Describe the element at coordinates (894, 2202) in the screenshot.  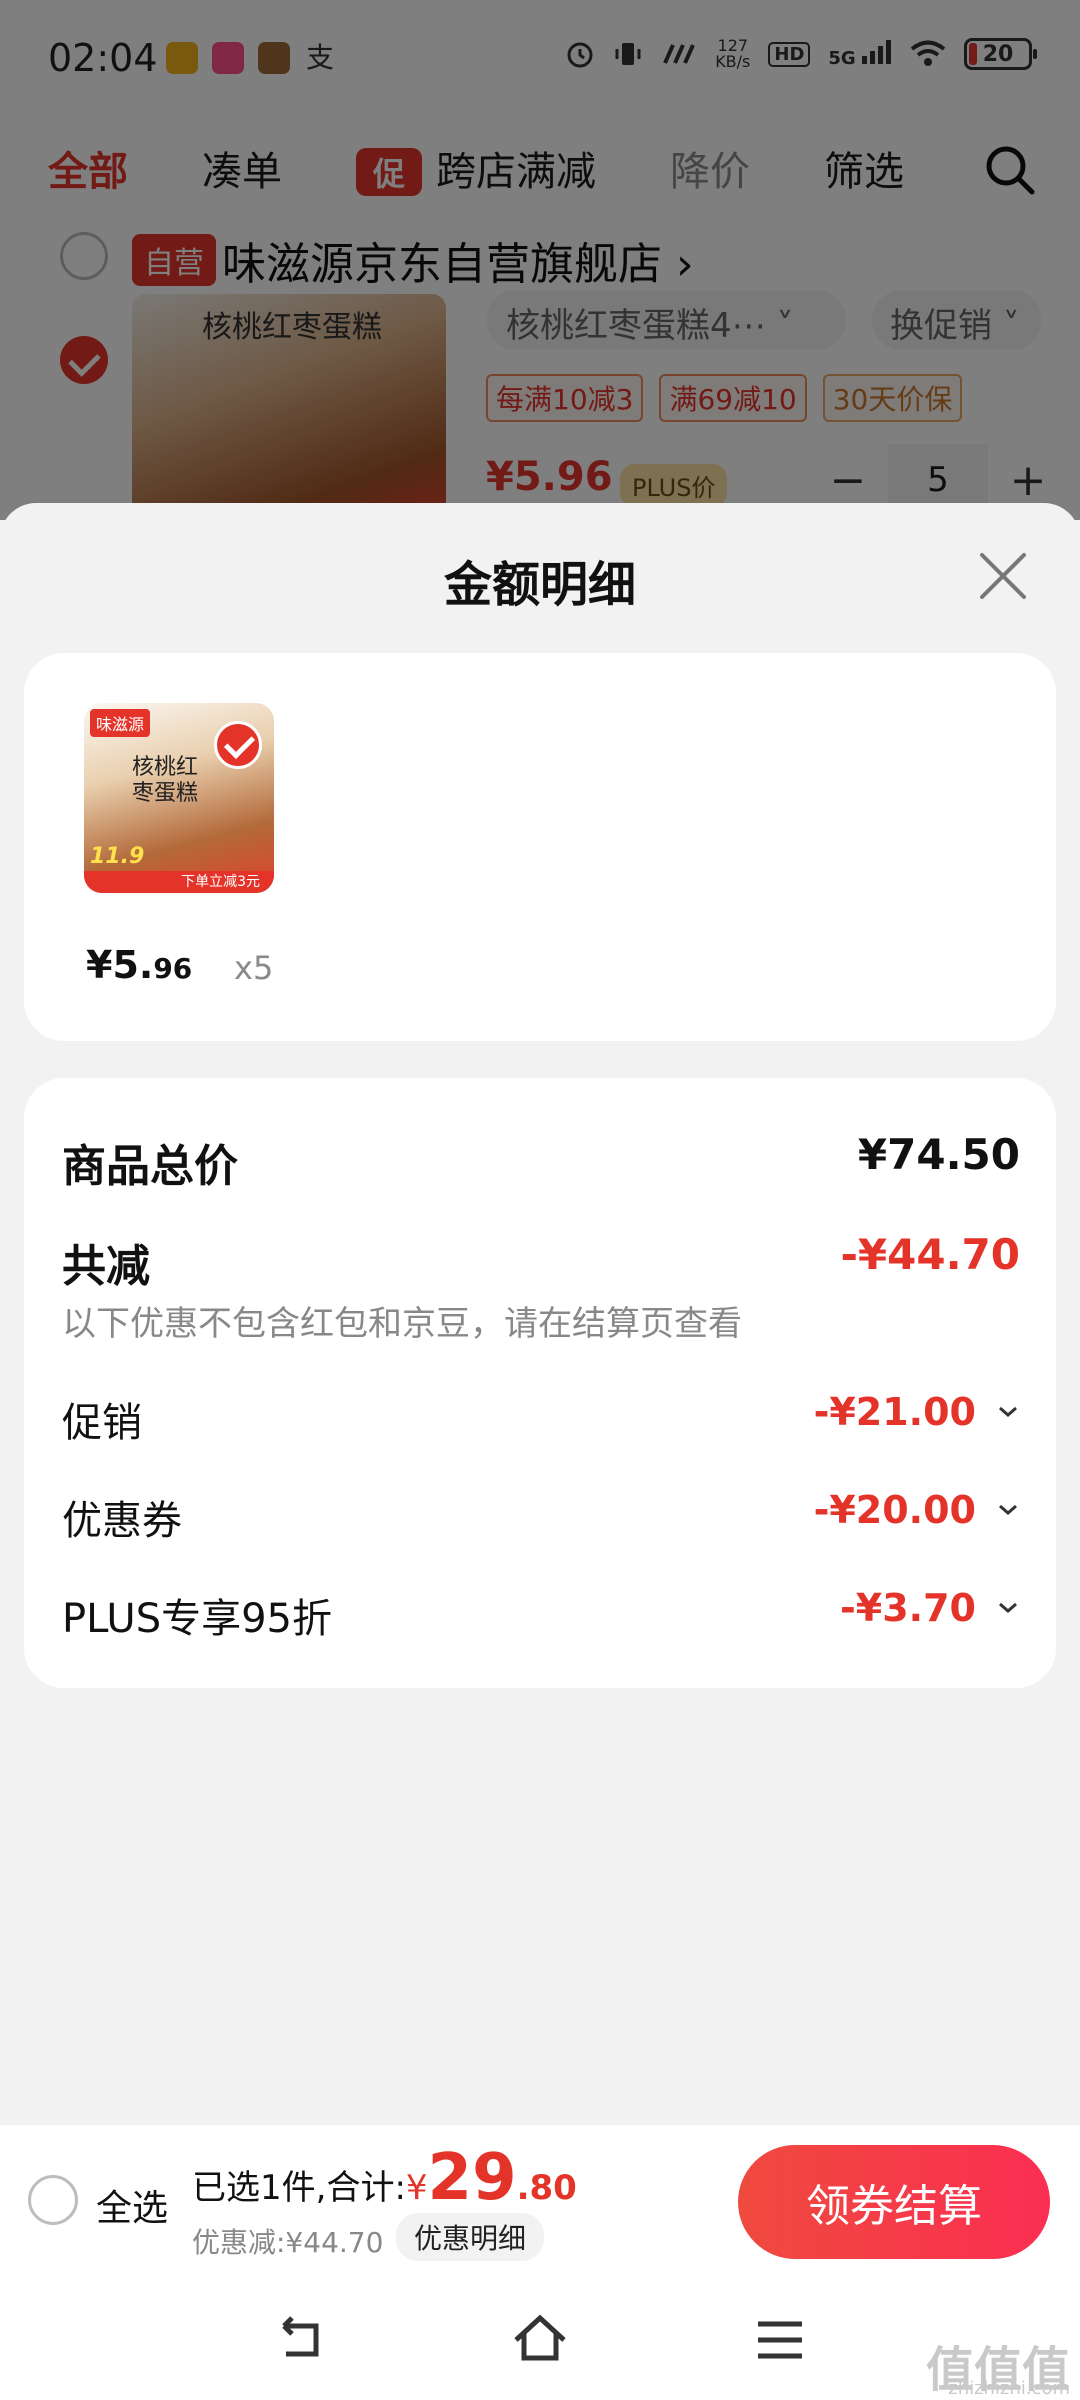
I see `checkout-button: 领券结算` at that location.